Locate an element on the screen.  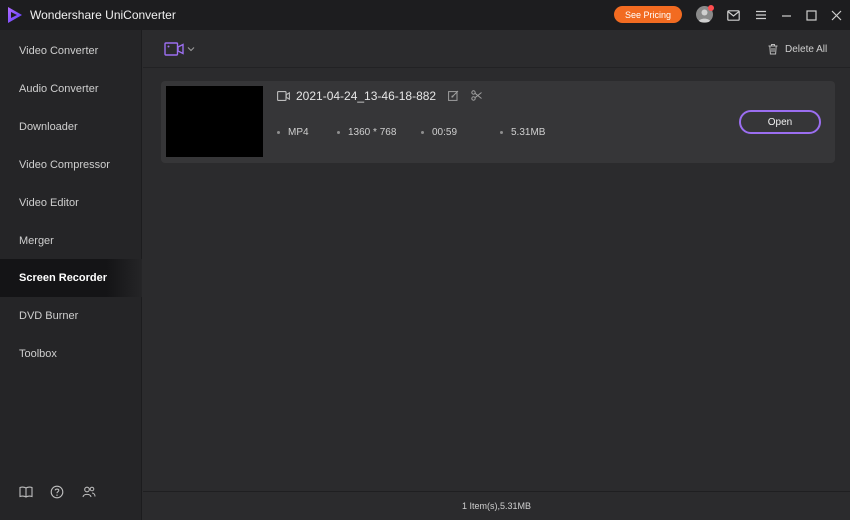
delete-all-button: Delete All is located at coordinates (797, 49).